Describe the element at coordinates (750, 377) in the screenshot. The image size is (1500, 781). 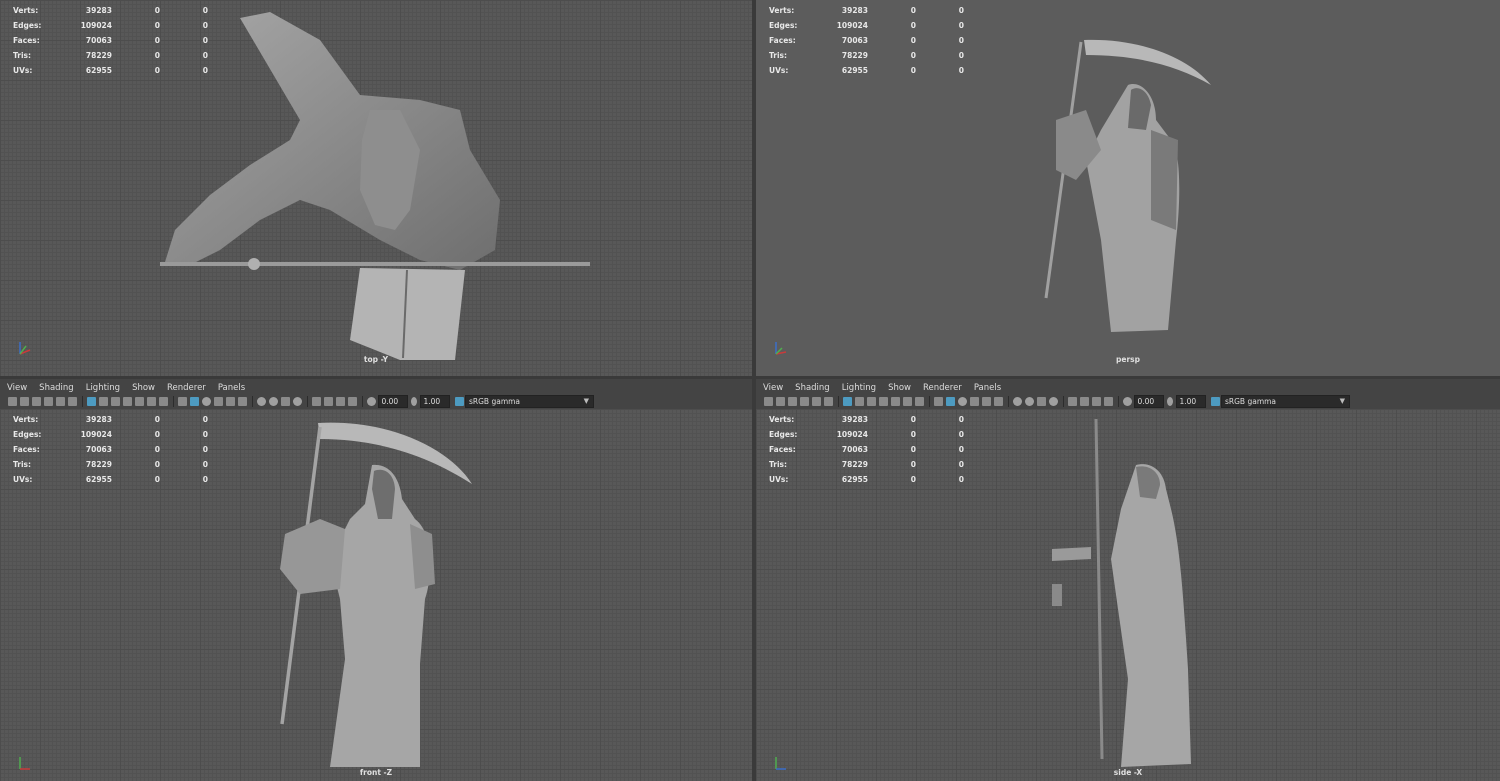
I see `viewport-divider-horizontal` at that location.